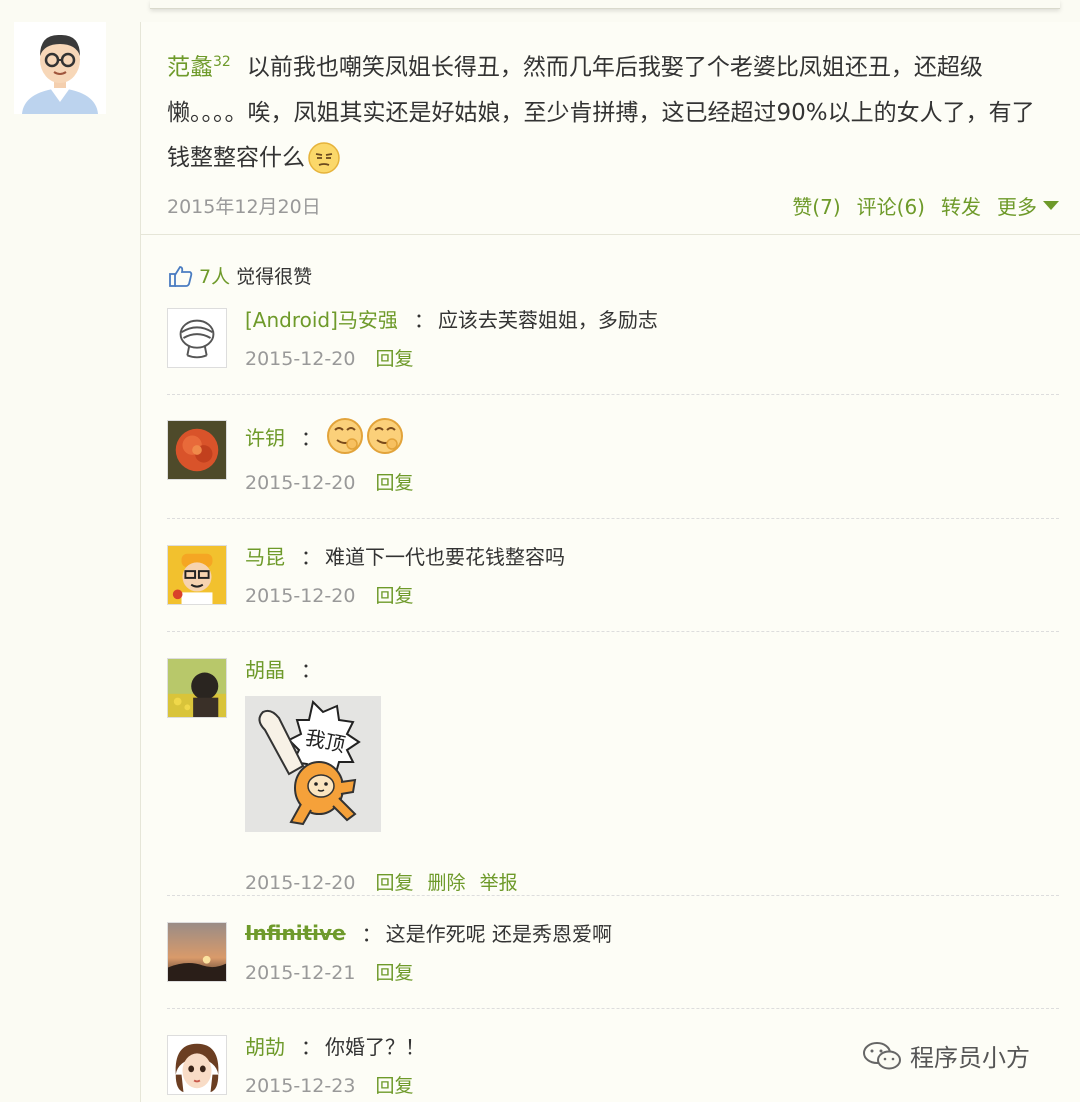 Image resolution: width=1080 pixels, height=1102 pixels. I want to click on more-button: 更多, so click(1028, 205).